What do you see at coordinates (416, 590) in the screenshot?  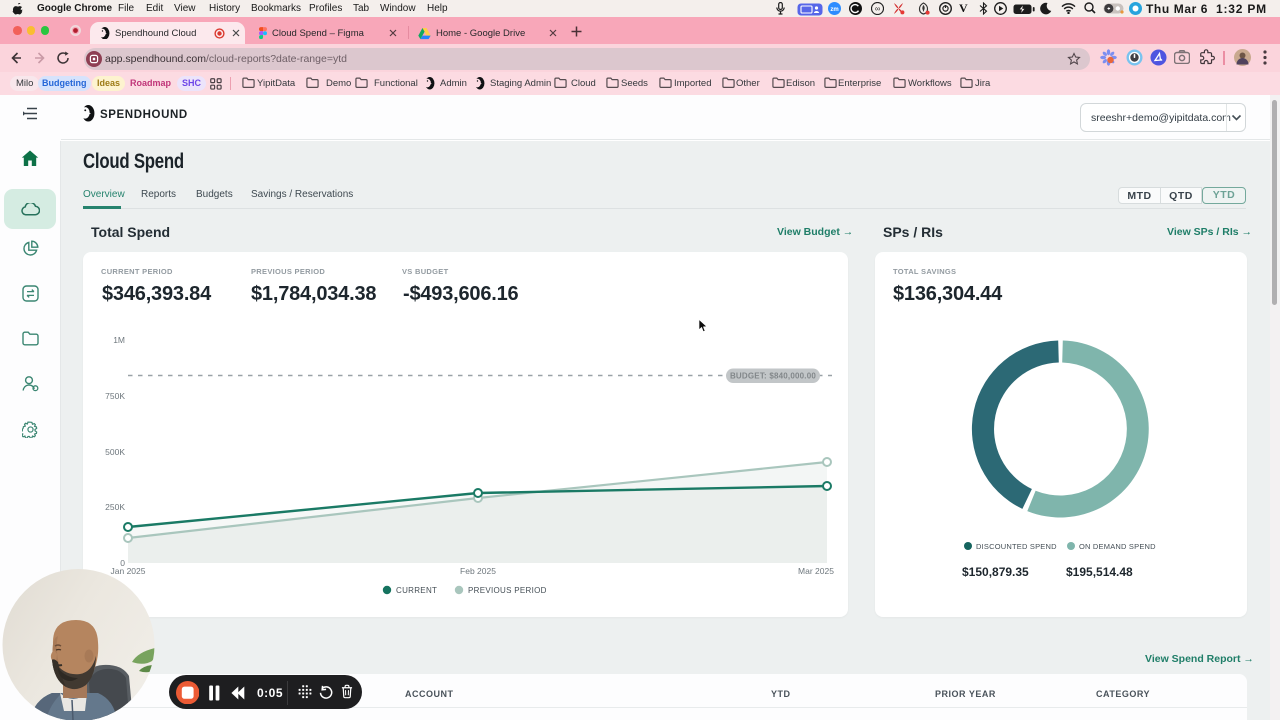 I see `svg-text: CURRENT` at bounding box center [416, 590].